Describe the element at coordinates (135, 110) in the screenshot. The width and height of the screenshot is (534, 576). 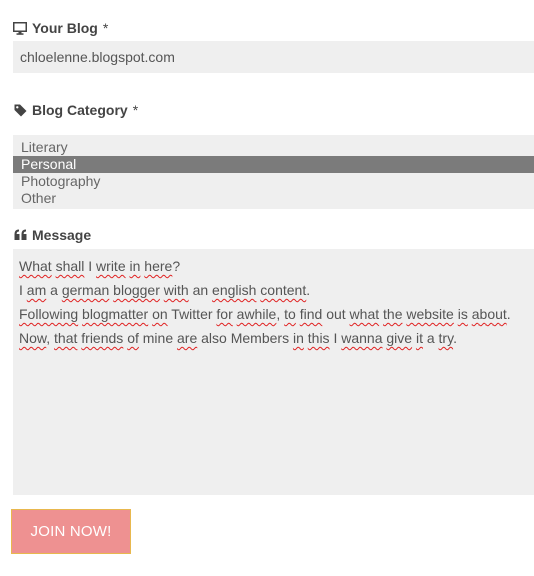
I see `category-required-mark: *` at that location.